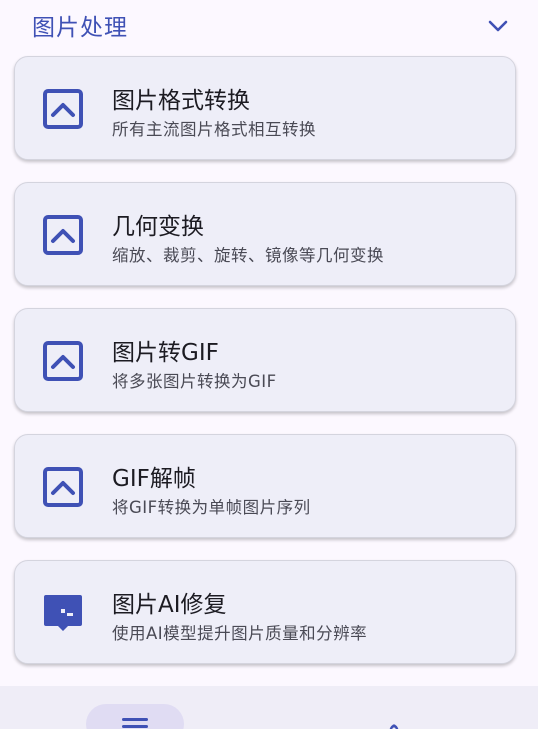 The height and width of the screenshot is (729, 538). Describe the element at coordinates (63, 613) in the screenshot. I see `chat-bubble-icon` at that location.